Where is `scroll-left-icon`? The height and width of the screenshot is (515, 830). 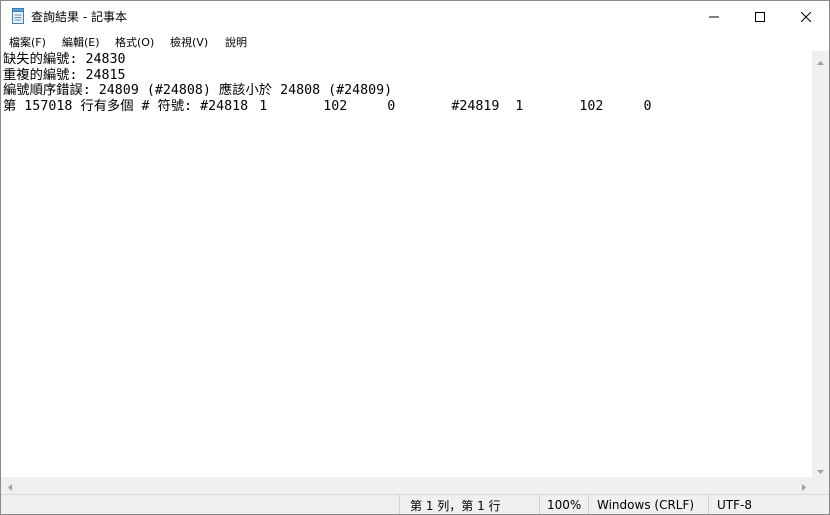 scroll-left-icon is located at coordinates (9, 485).